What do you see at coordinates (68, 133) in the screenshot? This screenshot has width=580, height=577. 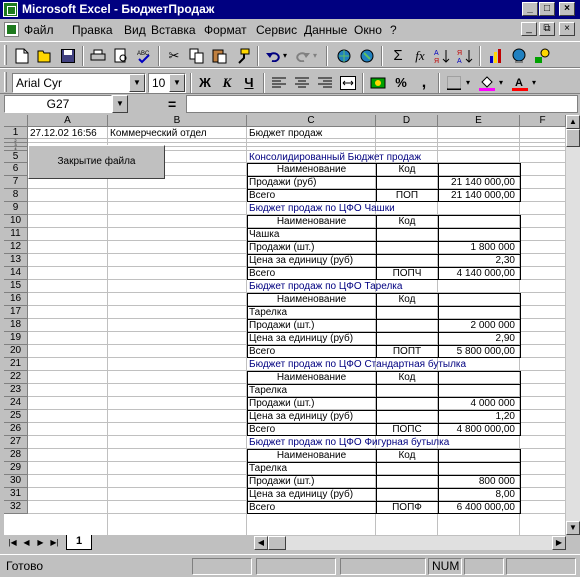 I see `cell-timestamp: 27.12.02 16:56` at bounding box center [68, 133].